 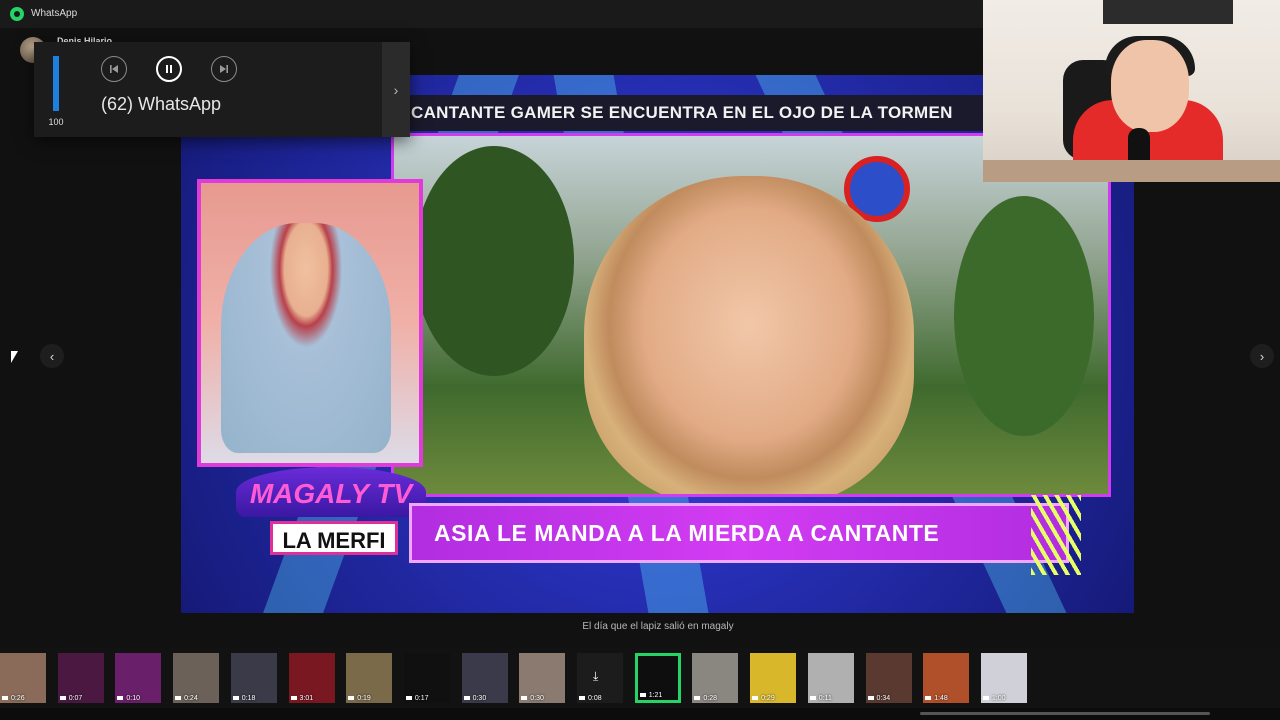 I want to click on media-thumbnail: 0:28, so click(x=715, y=678).